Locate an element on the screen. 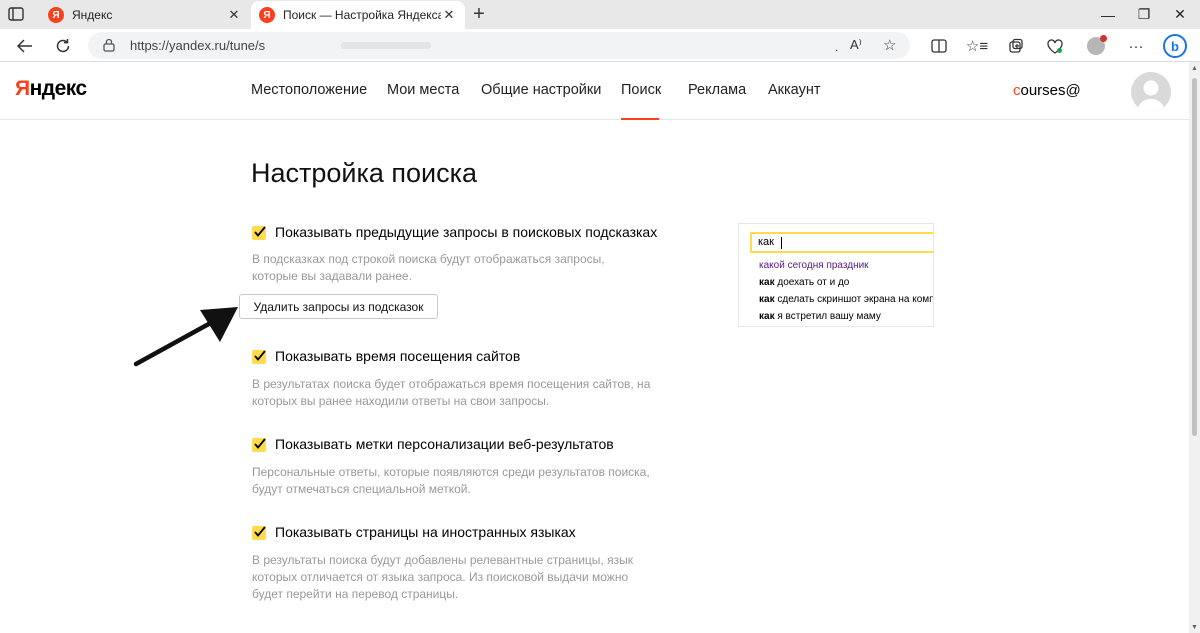 This screenshot has width=1200, height=633. nav-ads: Реклама is located at coordinates (717, 90).